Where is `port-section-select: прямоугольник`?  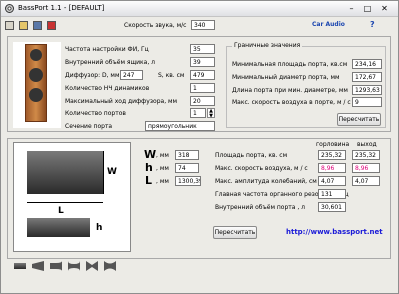
port-section-select: прямоугольник is located at coordinates (180, 126).